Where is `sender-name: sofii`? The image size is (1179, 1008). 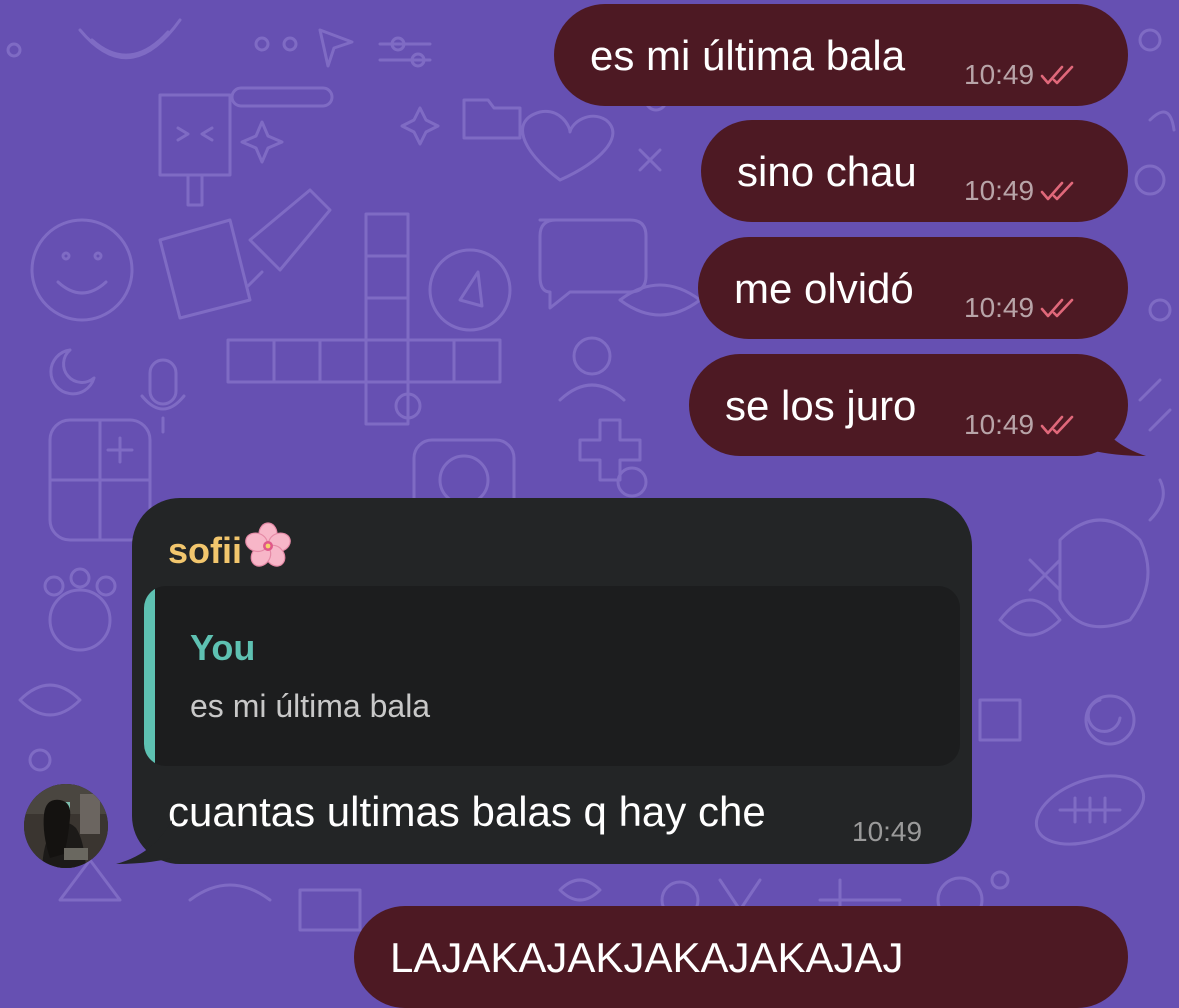 sender-name: sofii is located at coordinates (230, 551).